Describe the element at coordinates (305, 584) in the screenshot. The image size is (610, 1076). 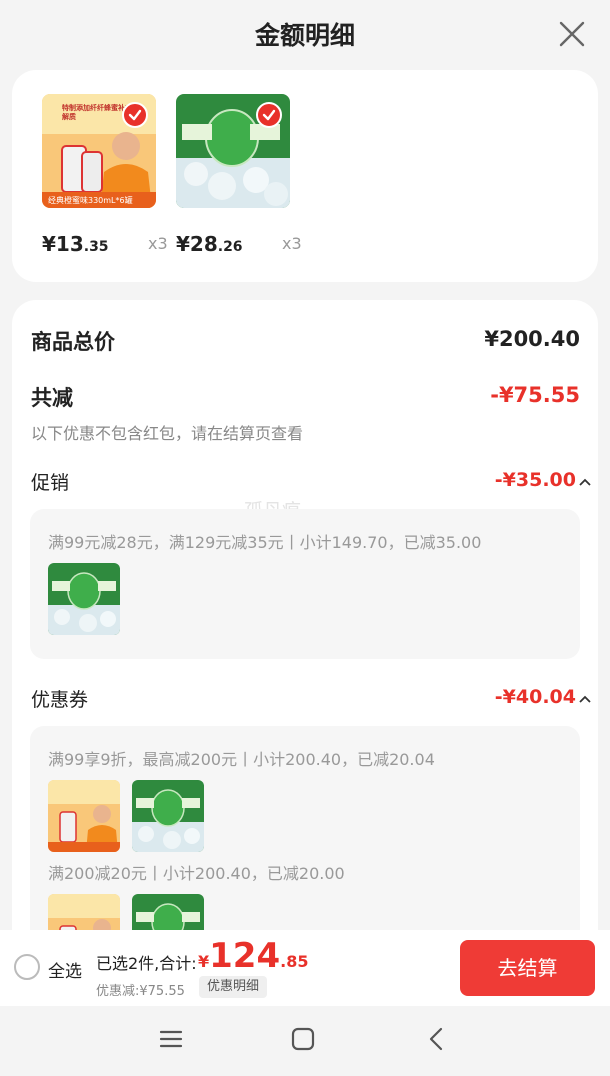
I see `promotion-box: 满99元减28元，满129元减35元丨小计149.70，已减35.00` at that location.